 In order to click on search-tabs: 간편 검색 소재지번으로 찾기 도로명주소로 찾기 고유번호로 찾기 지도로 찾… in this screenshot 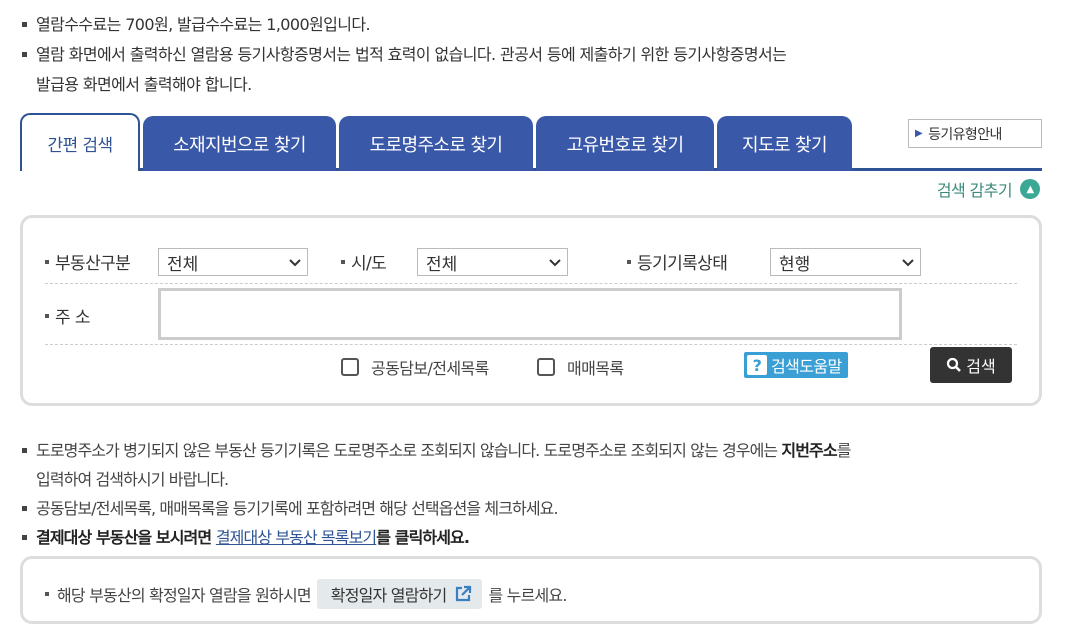, I will do `click(531, 142)`.